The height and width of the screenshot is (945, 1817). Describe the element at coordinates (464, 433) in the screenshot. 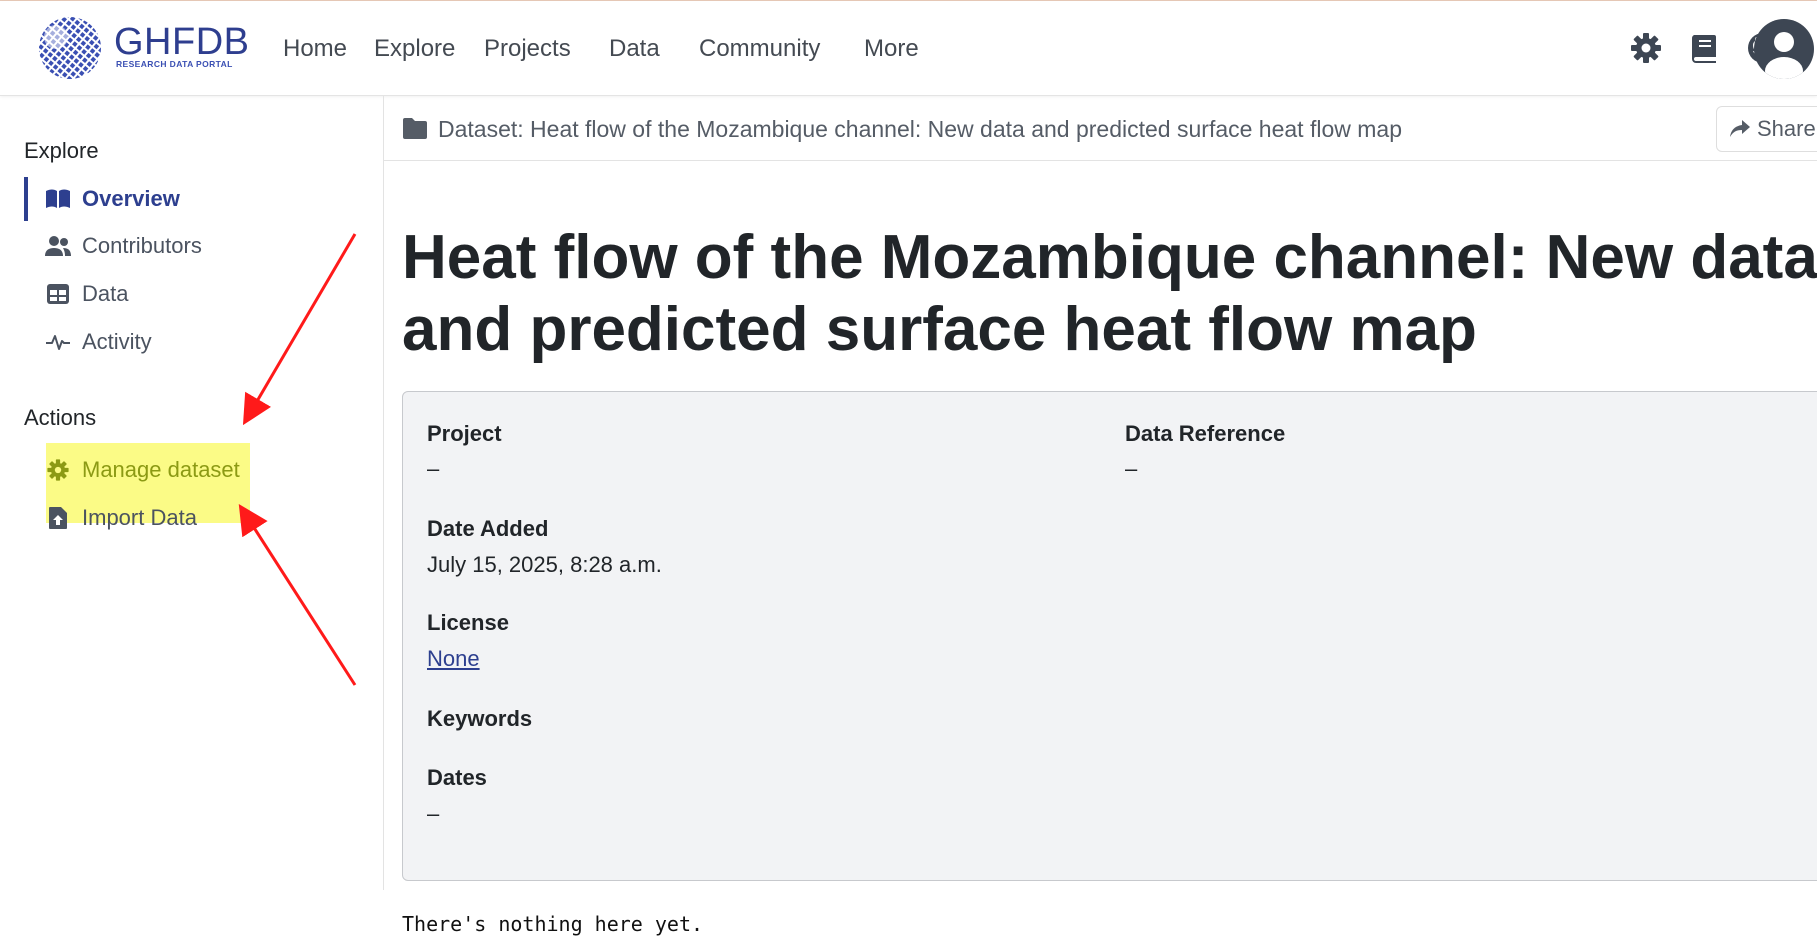

I see `project-label: Project` at that location.